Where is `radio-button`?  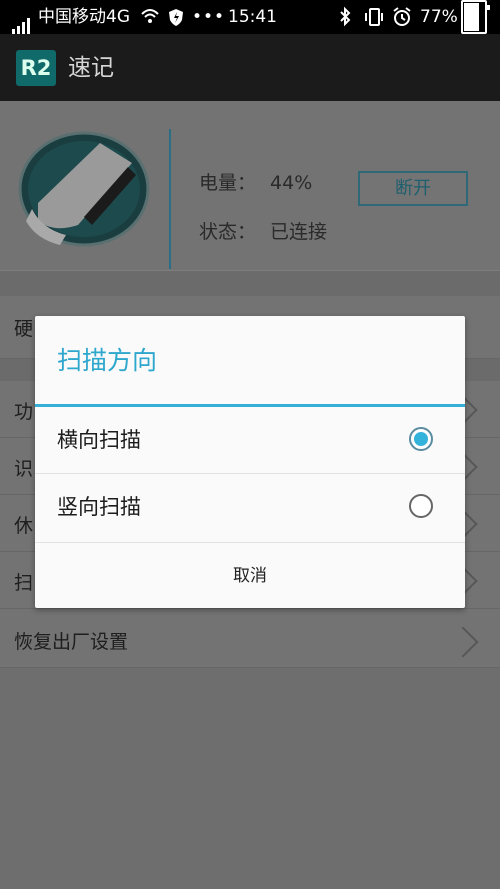 radio-button is located at coordinates (421, 506).